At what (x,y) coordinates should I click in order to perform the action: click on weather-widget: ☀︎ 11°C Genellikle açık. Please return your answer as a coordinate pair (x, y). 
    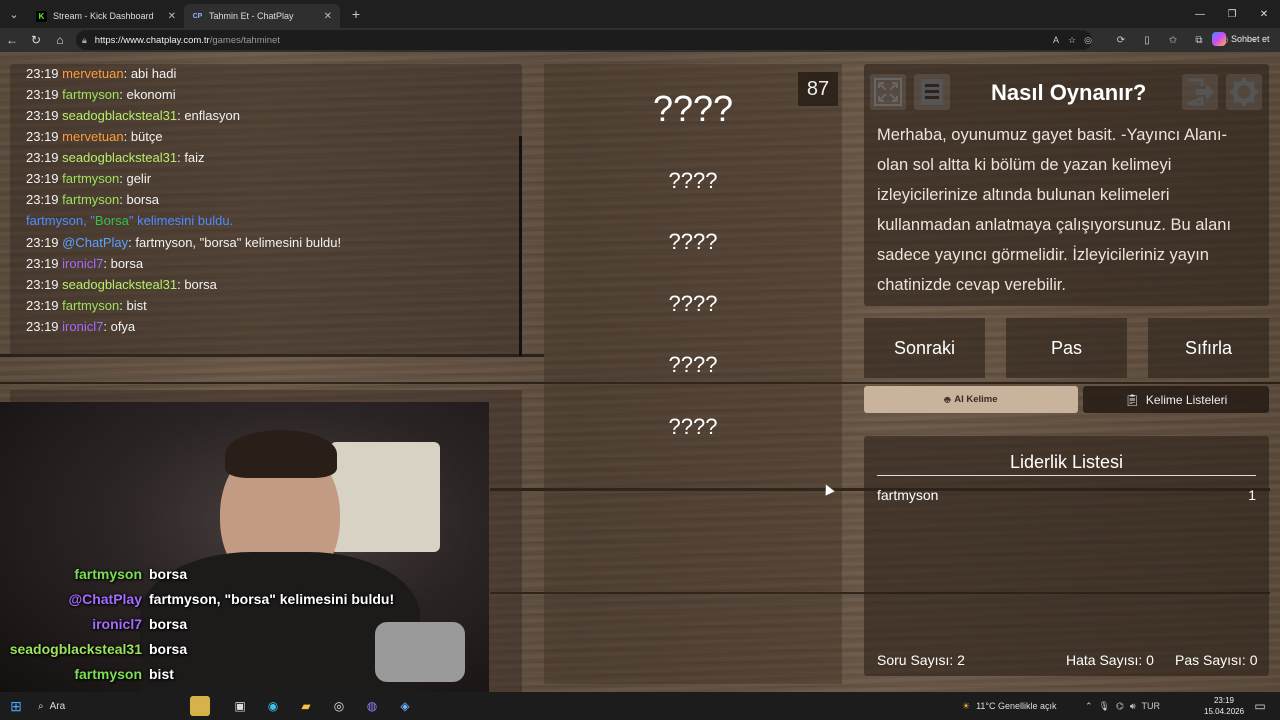
    Looking at the image, I should click on (1009, 706).